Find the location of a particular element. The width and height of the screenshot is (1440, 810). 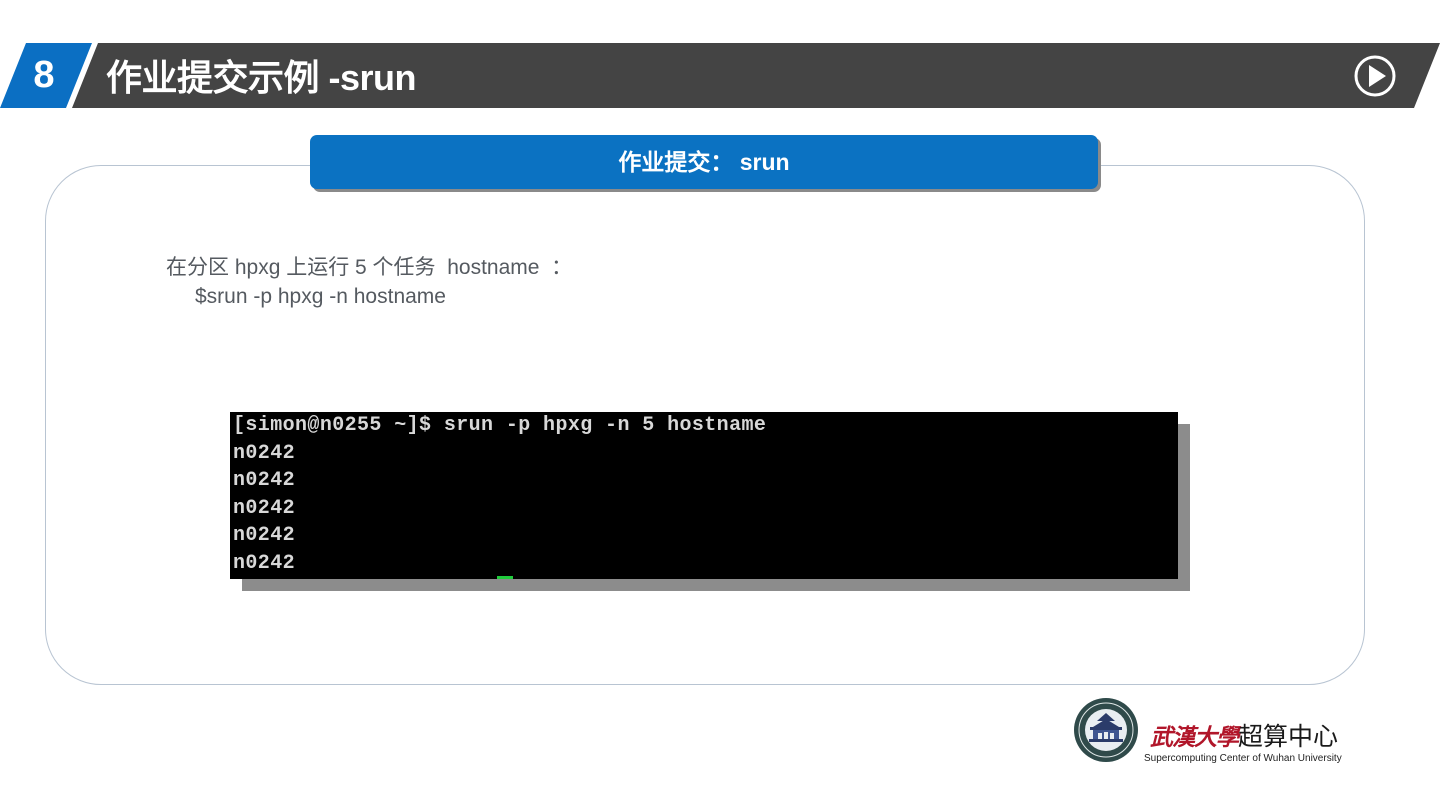

center-name: 超算中心 is located at coordinates (1288, 736).